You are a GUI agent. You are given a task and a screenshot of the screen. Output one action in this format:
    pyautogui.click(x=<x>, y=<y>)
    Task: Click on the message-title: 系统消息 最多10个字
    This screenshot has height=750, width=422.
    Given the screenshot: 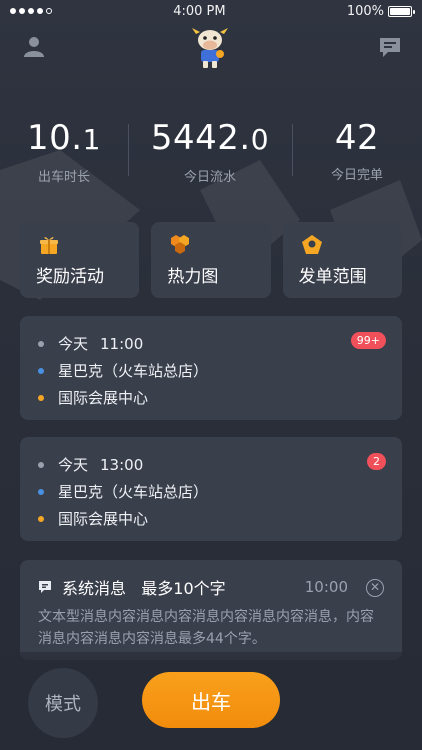 What is the action you would take?
    pyautogui.click(x=144, y=588)
    